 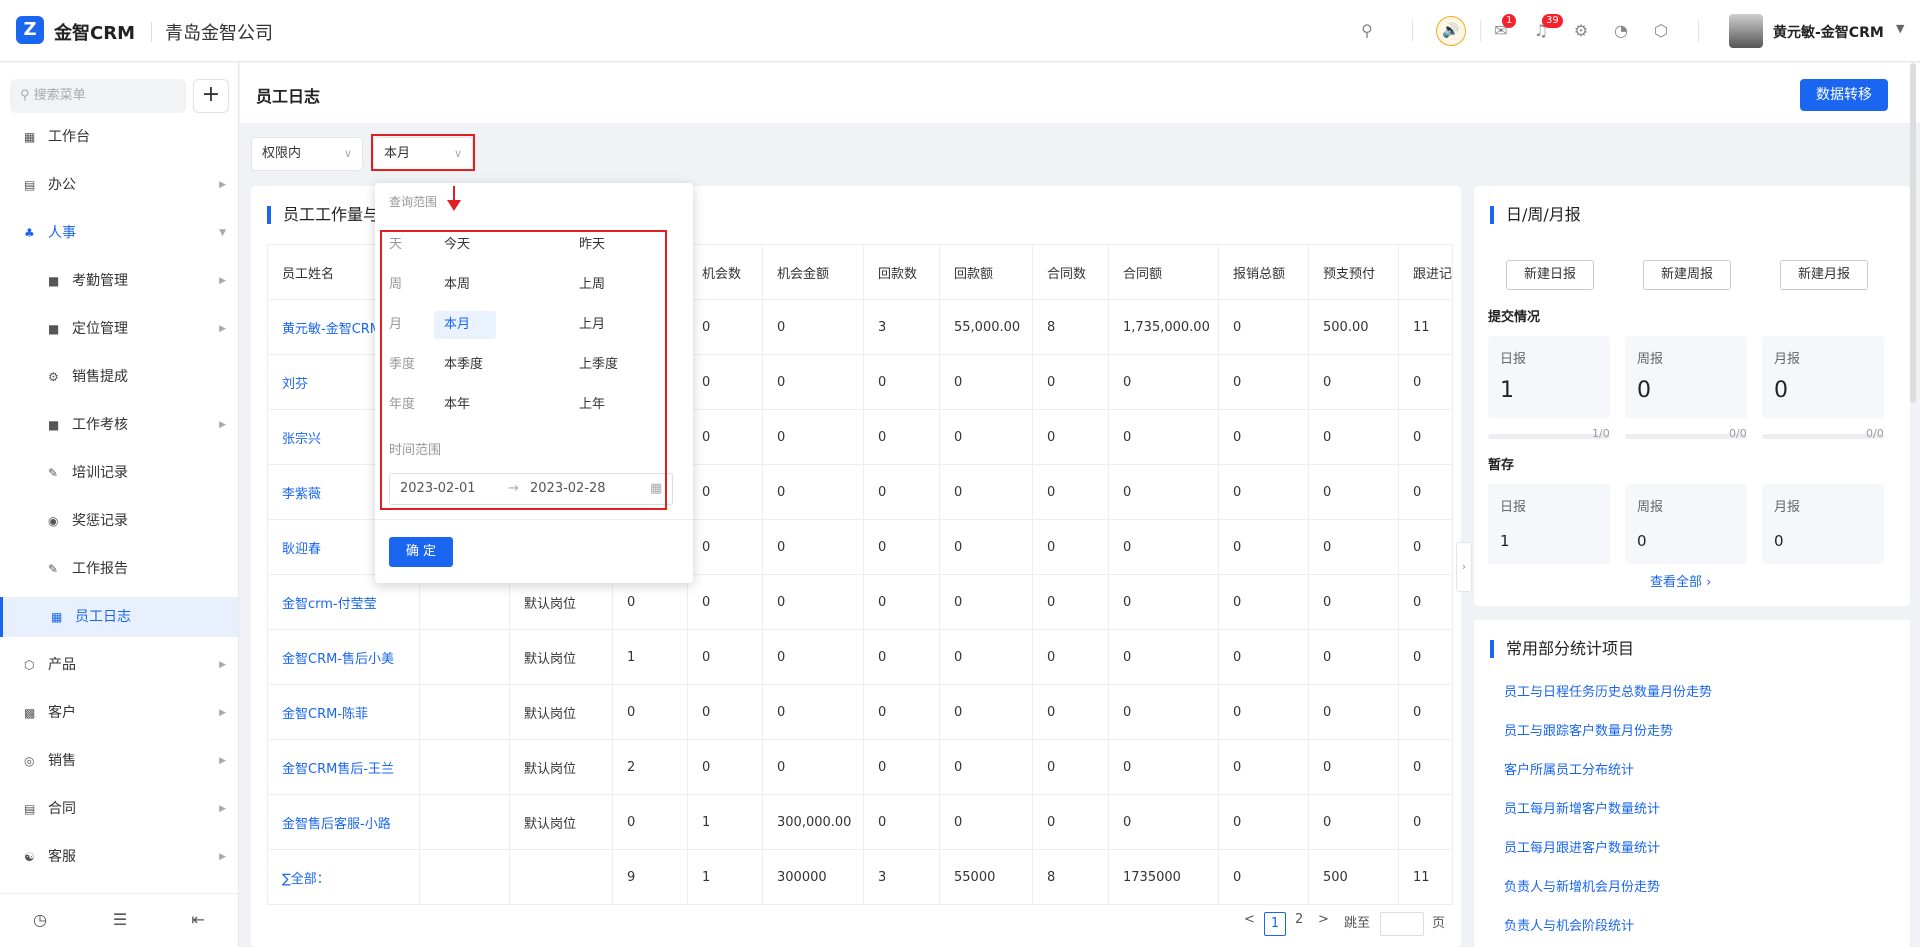 What do you see at coordinates (1550, 275) in the screenshot?
I see `new-daily-button: 新建日报` at bounding box center [1550, 275].